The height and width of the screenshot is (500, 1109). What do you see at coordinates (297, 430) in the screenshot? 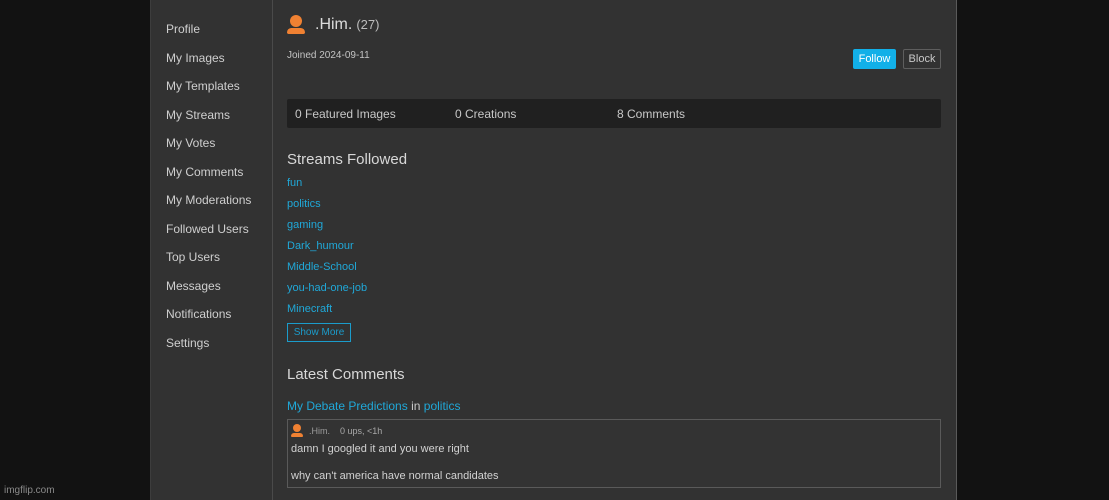
I see `comment-avatar-icon` at bounding box center [297, 430].